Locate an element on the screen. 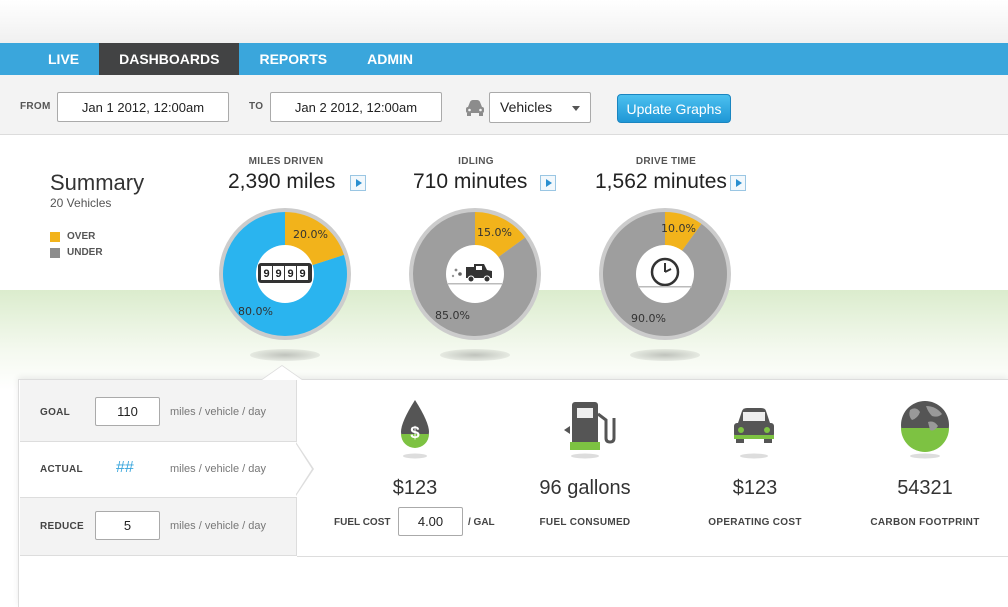  filter-bar: FROM TO Vehicles Update Graphs is located at coordinates (504, 105).